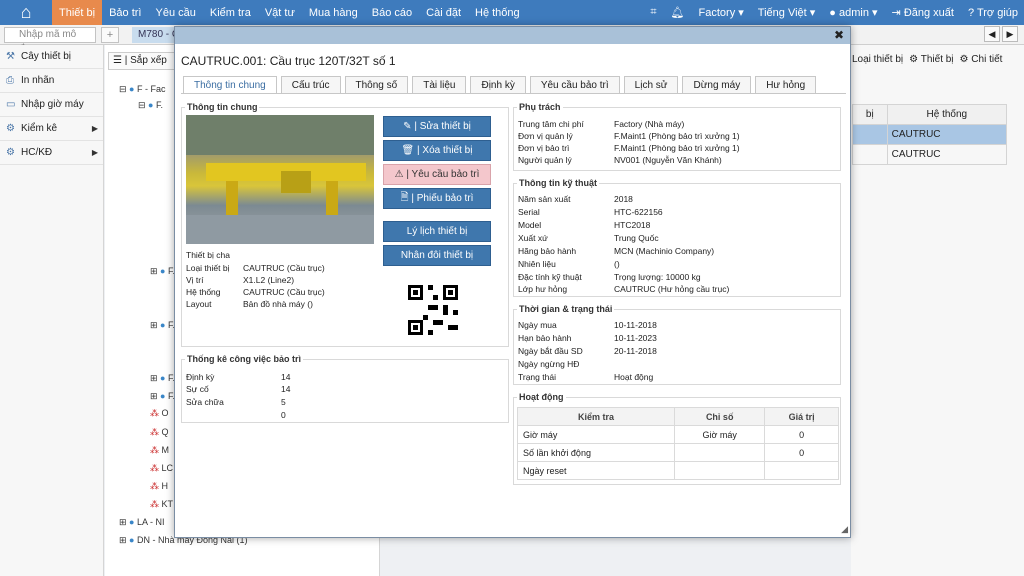  I want to click on menu-mua-hang: Mua hàng, so click(333, 12).